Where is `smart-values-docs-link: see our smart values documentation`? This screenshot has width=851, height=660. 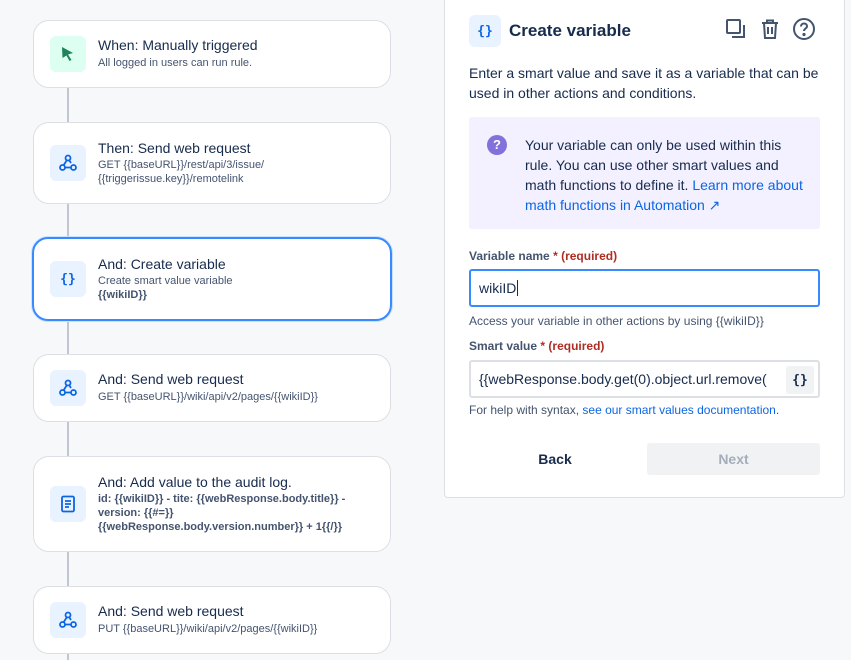
smart-values-docs-link: see our smart values documentation is located at coordinates (678, 410).